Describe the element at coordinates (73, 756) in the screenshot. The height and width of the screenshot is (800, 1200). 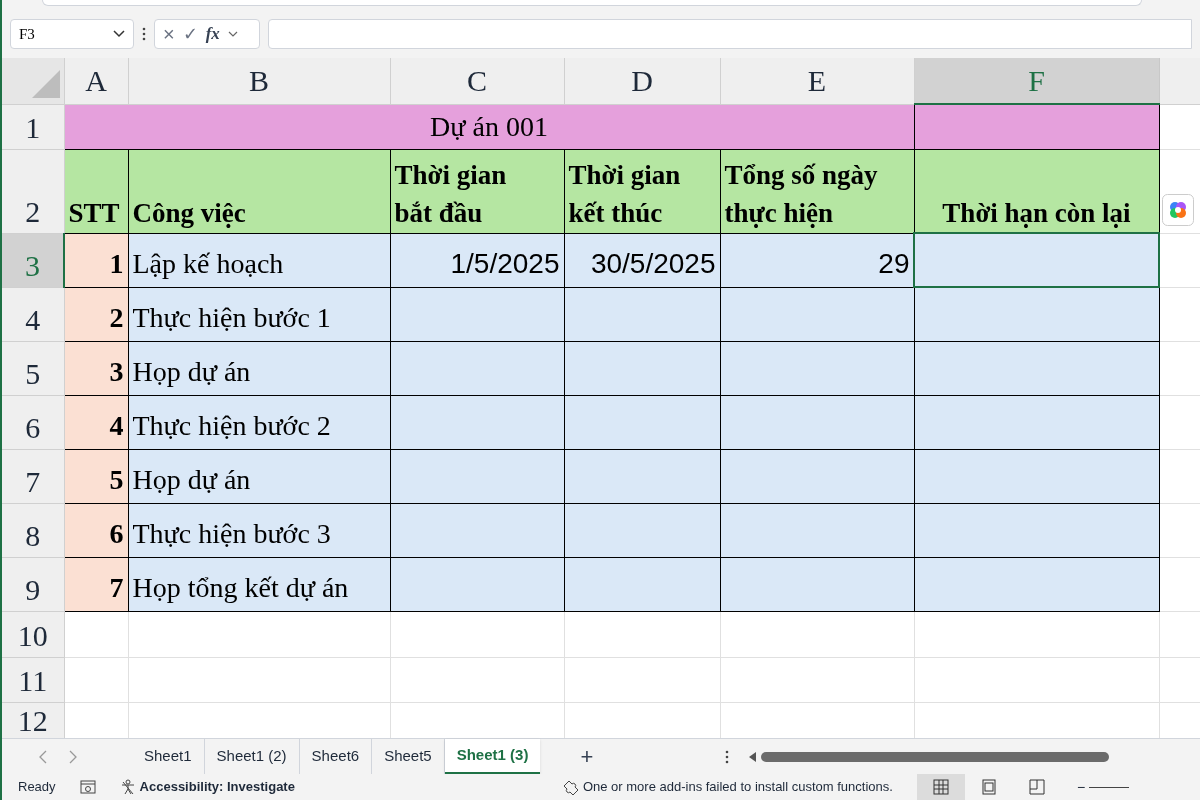
I see `next-sheet-icon` at that location.